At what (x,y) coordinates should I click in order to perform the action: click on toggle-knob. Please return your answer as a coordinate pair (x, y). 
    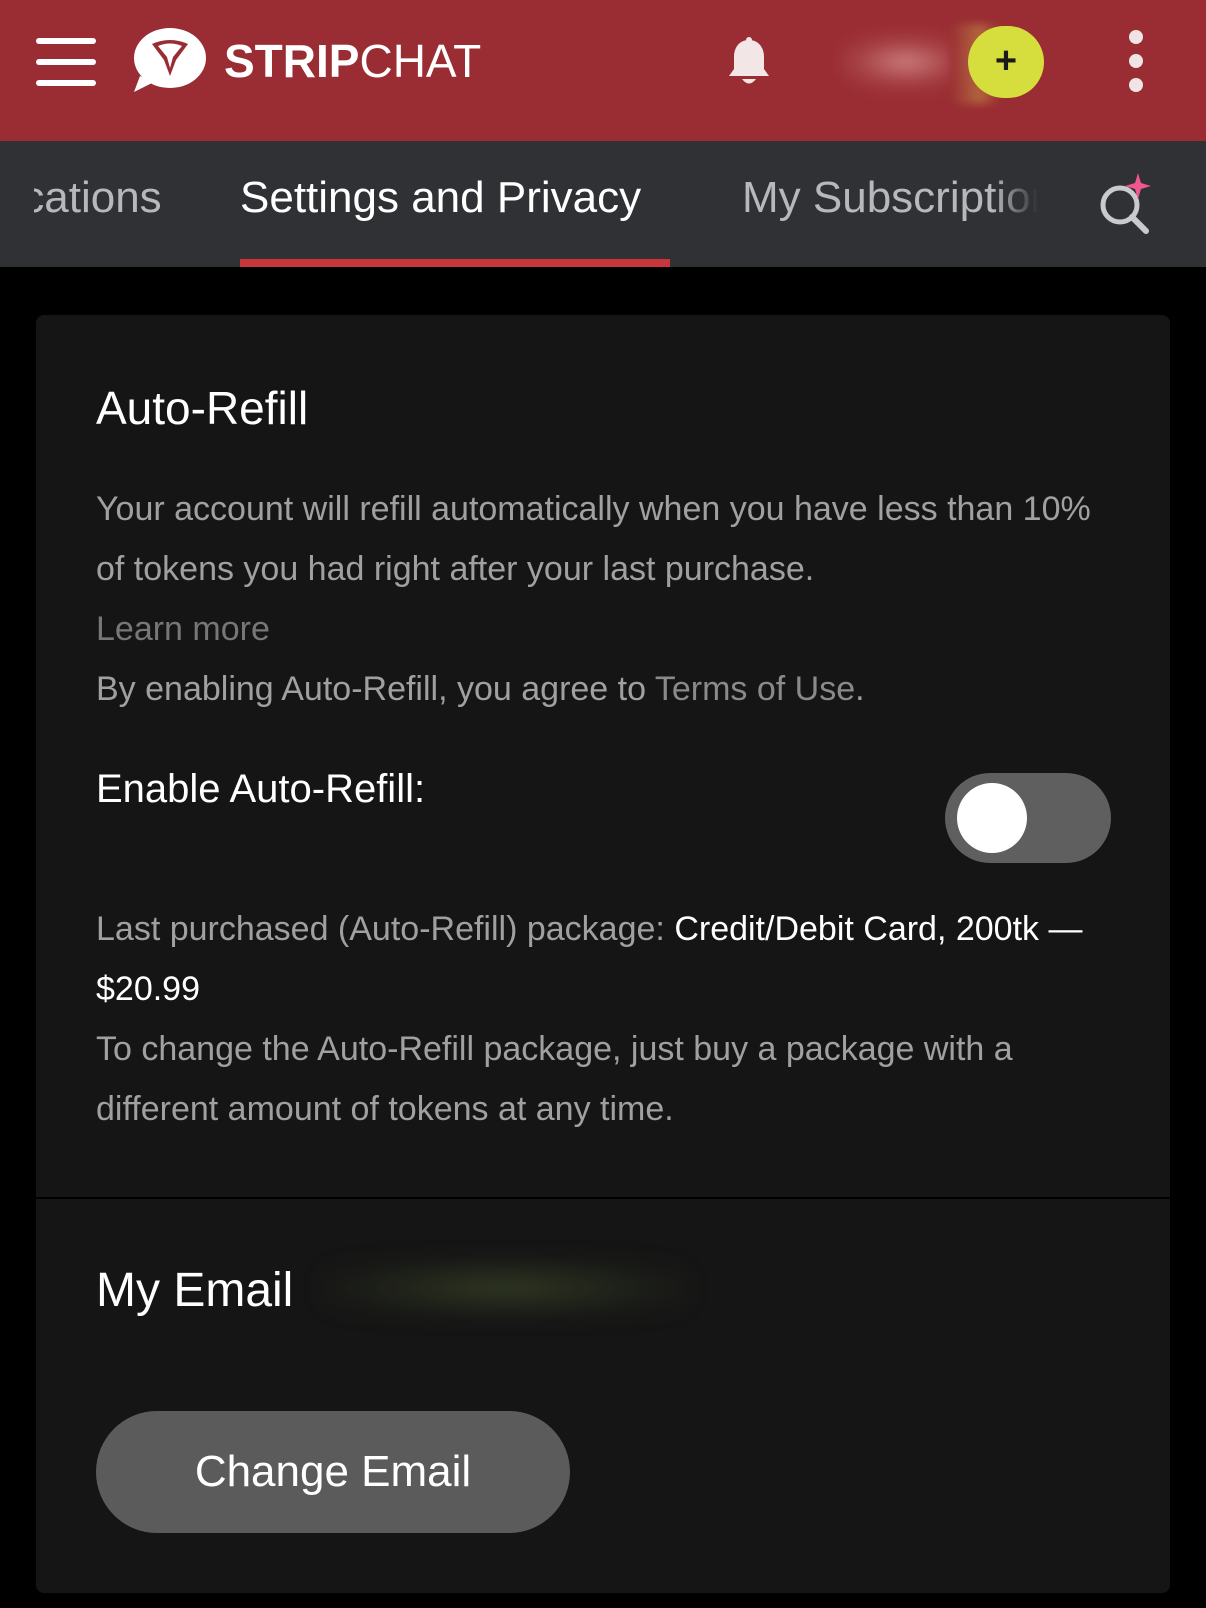
    Looking at the image, I should click on (992, 818).